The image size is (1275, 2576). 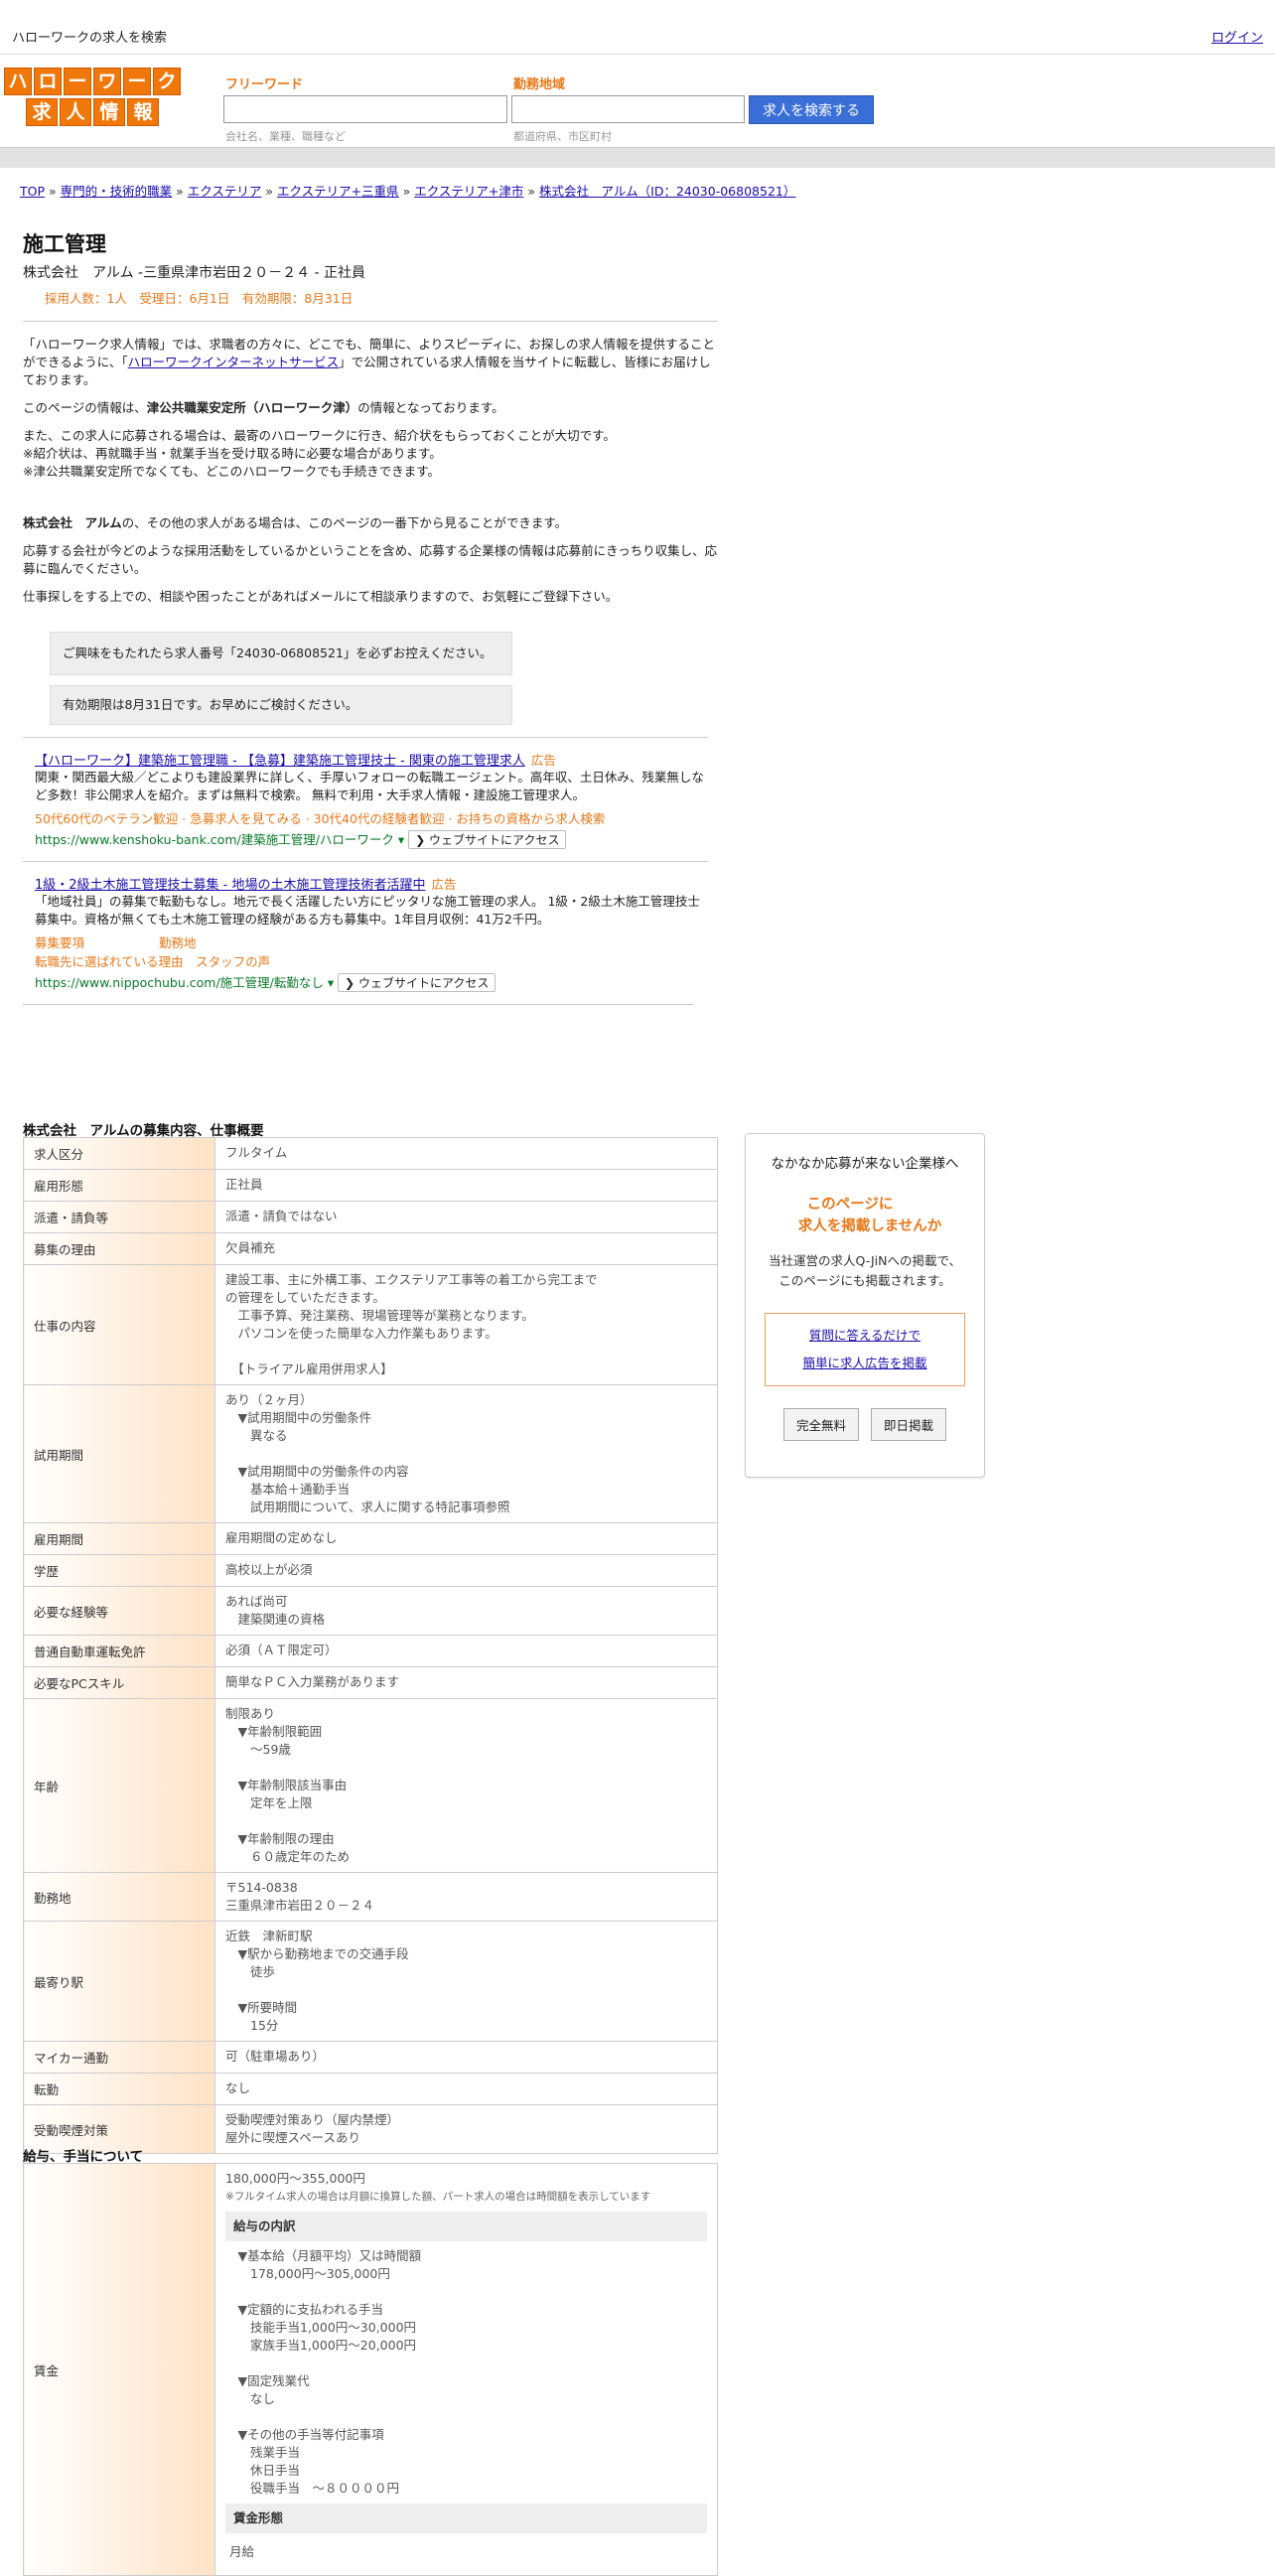 I want to click on table-value: 欠員補充, so click(x=466, y=1248).